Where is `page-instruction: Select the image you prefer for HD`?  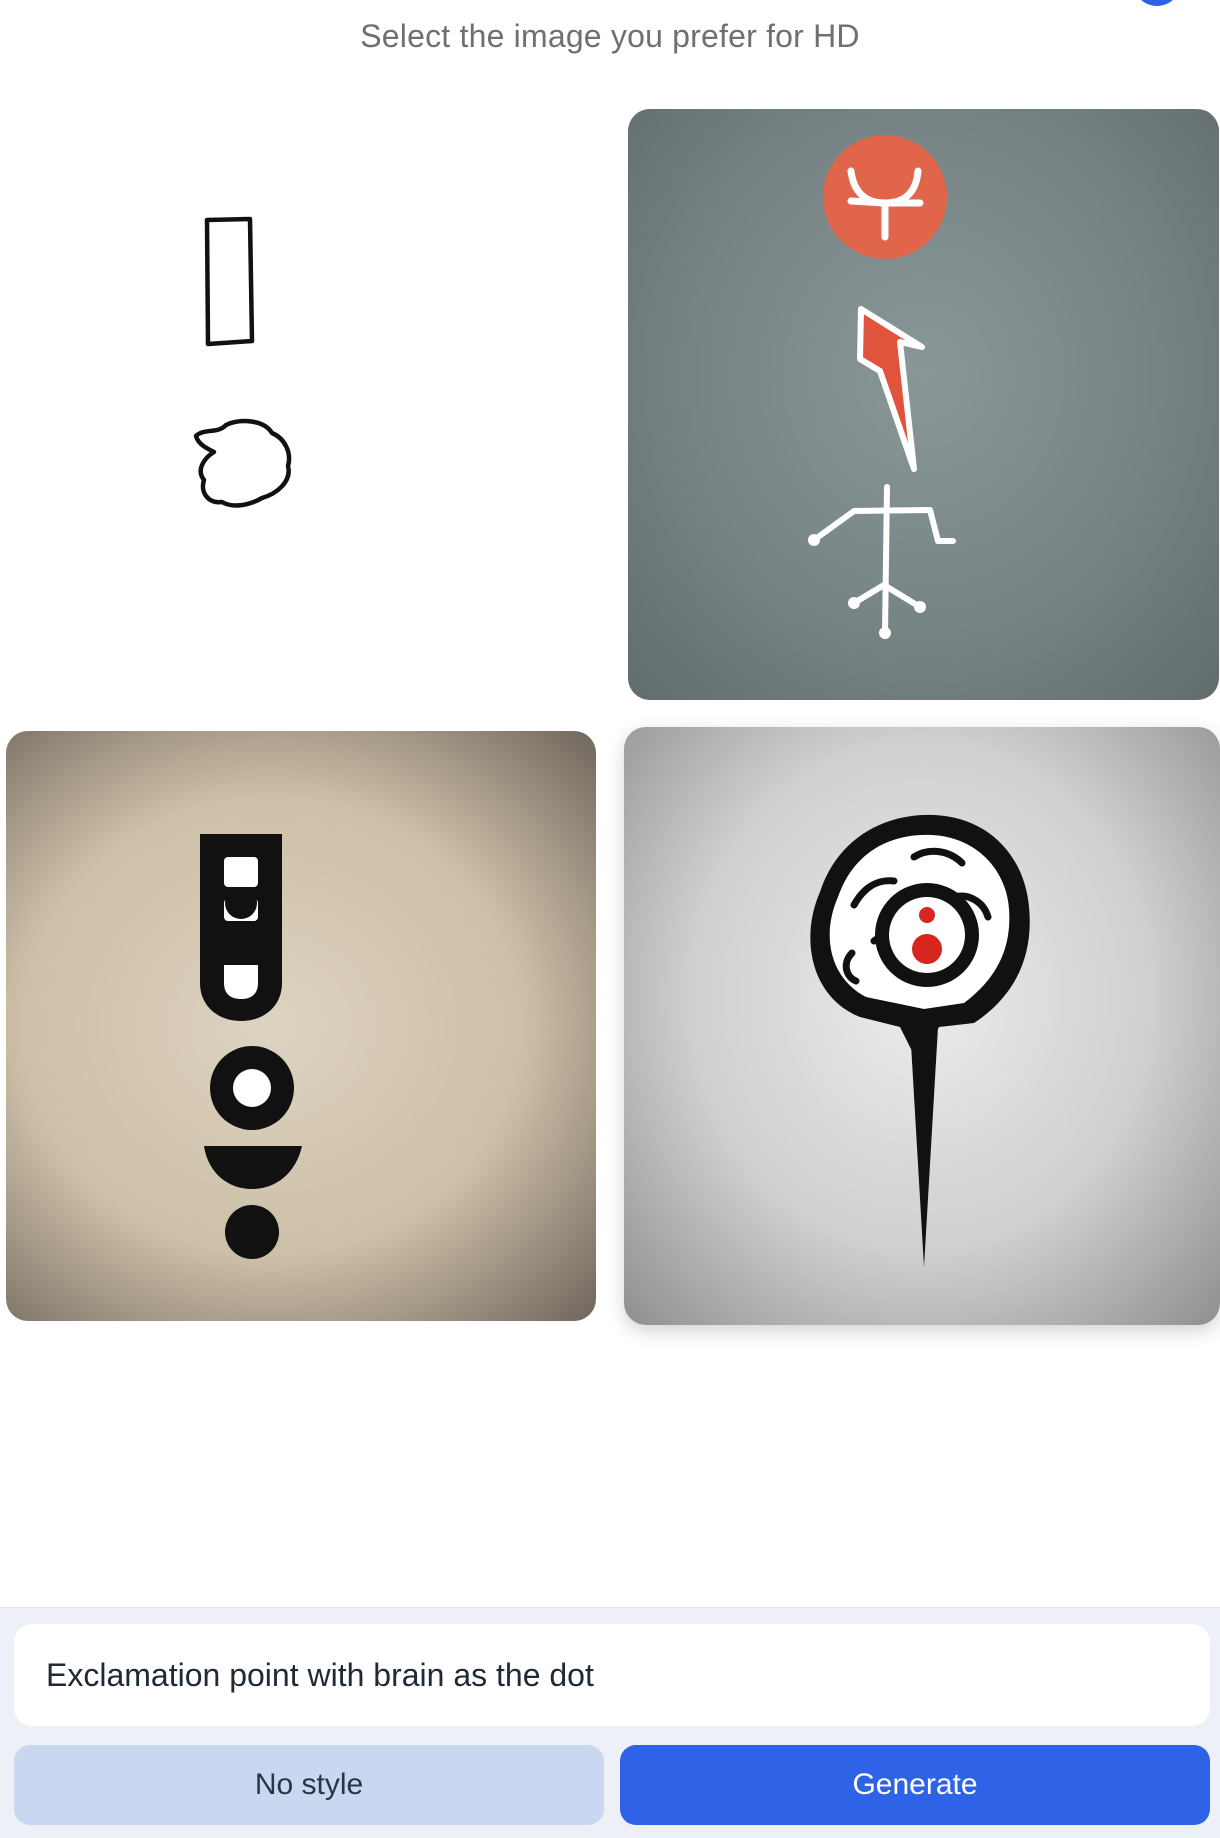
page-instruction: Select the image you prefer for HD is located at coordinates (610, 36).